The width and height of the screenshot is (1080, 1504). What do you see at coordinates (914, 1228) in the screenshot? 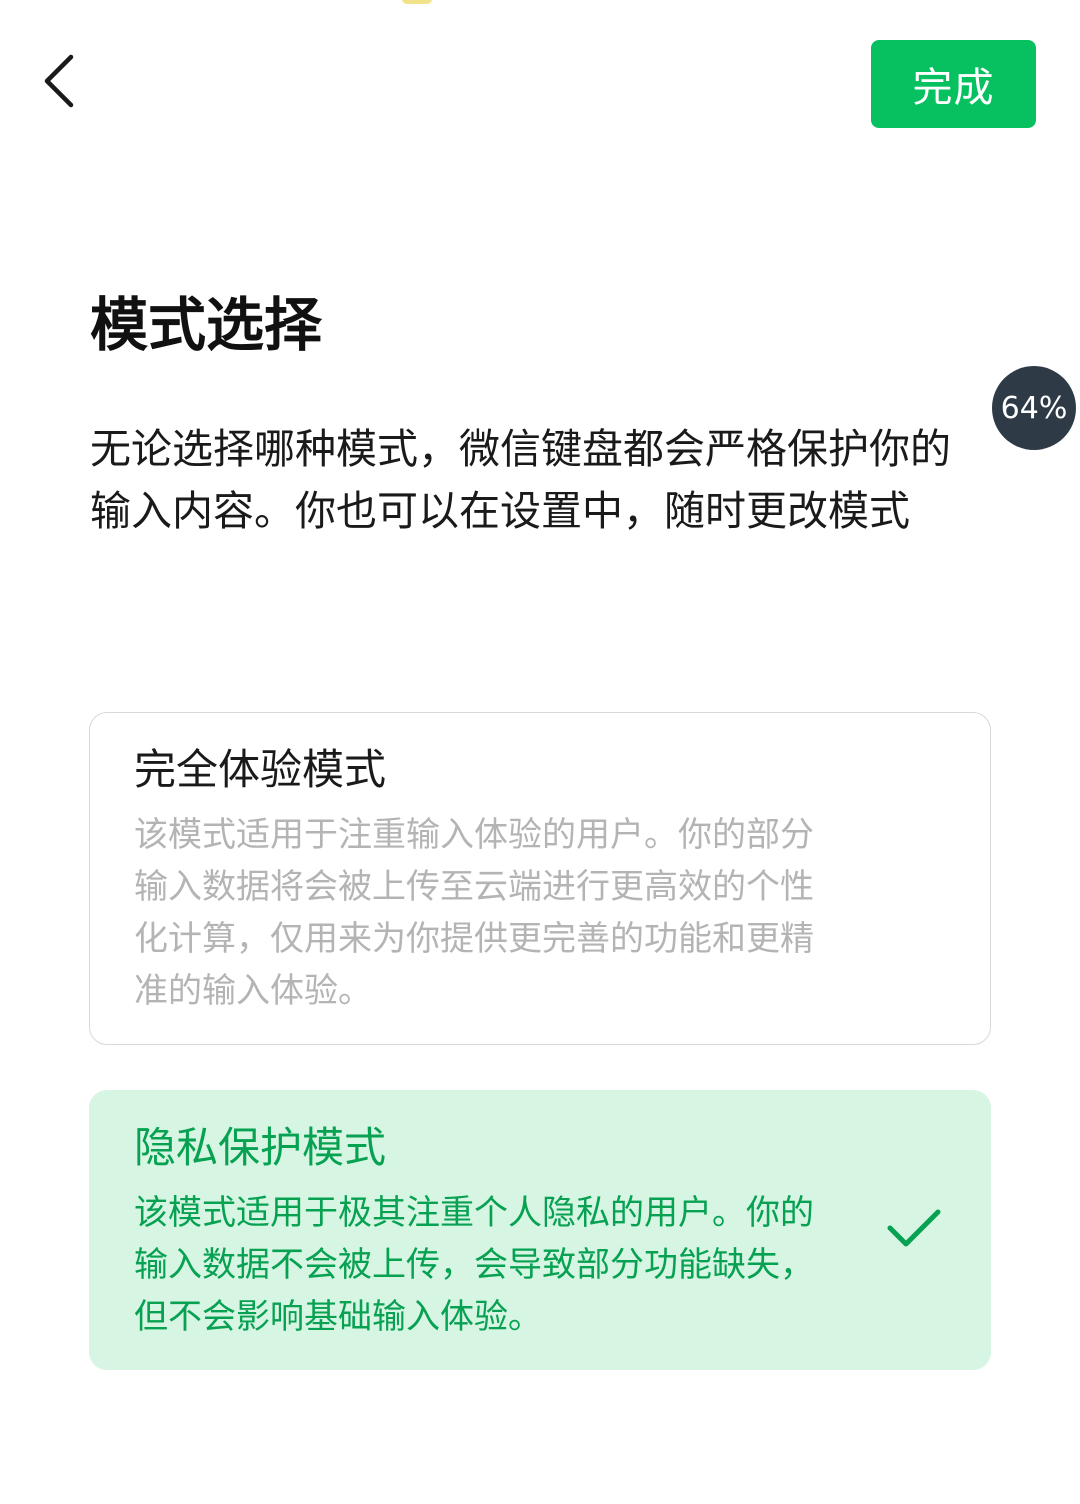
I see `checkmark-icon` at bounding box center [914, 1228].